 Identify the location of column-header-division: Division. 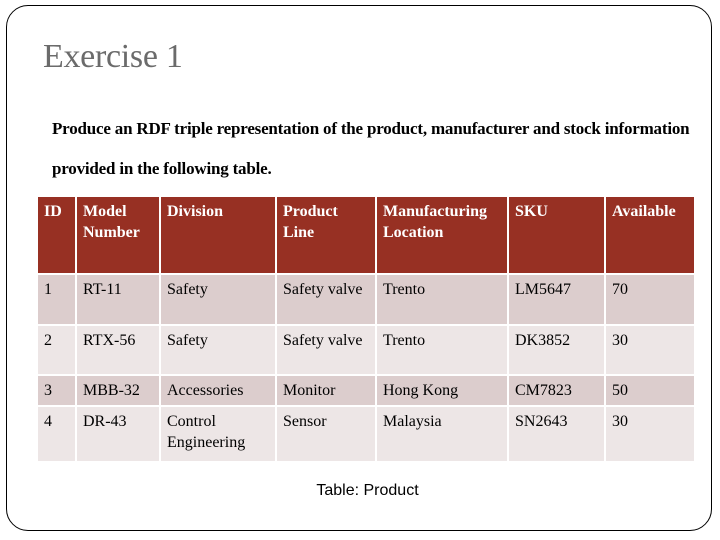
(218, 235).